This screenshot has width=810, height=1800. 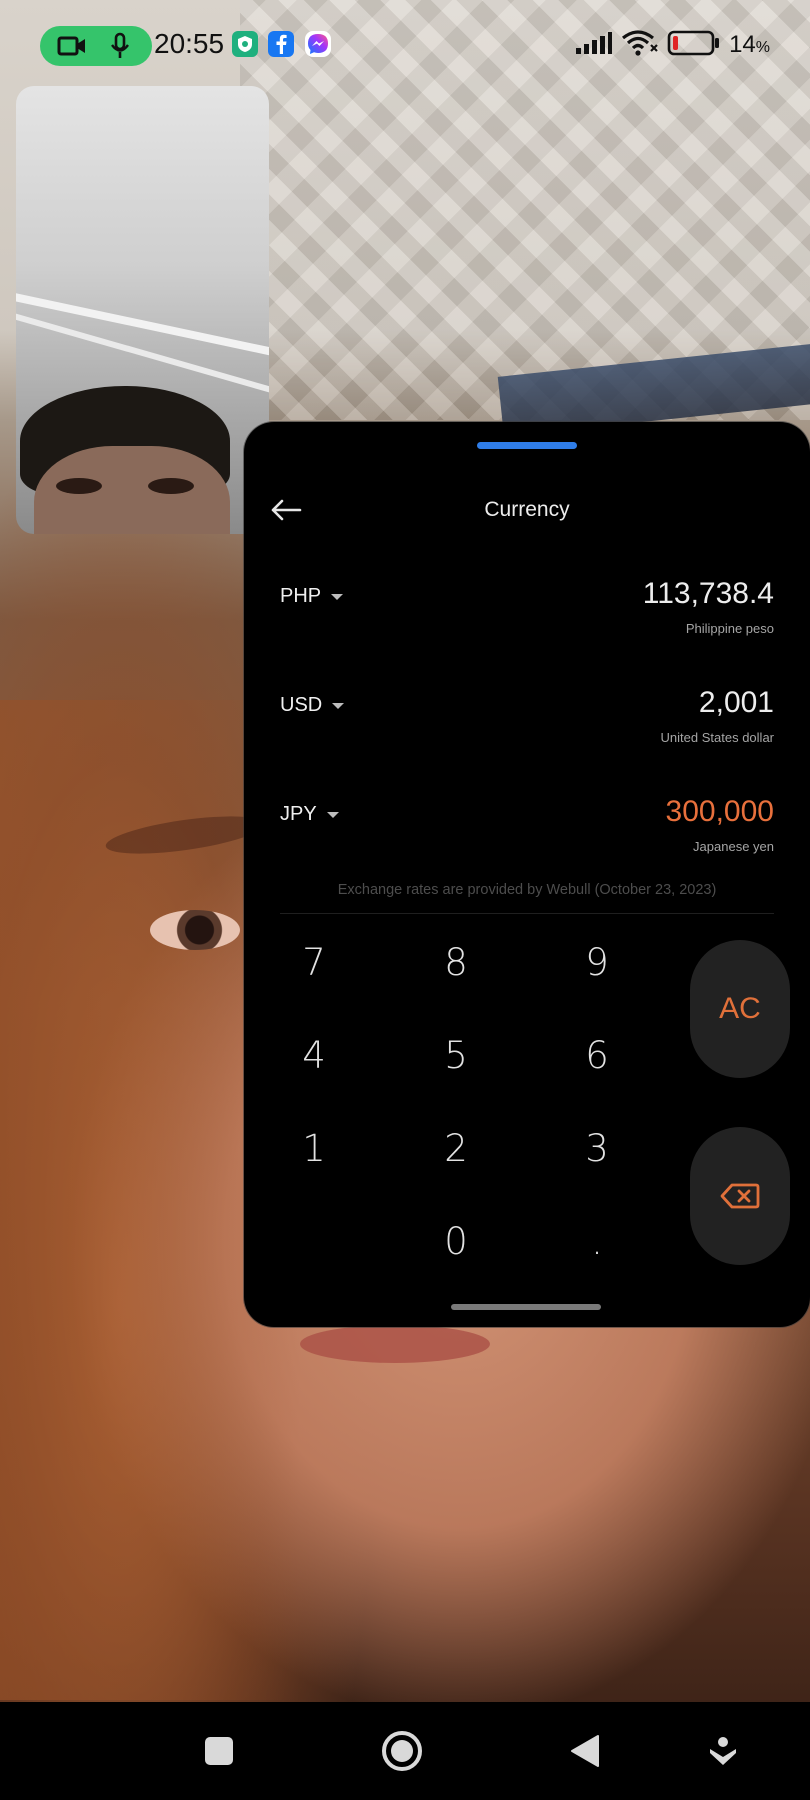 I want to click on key-2: 2, so click(x=456, y=1148).